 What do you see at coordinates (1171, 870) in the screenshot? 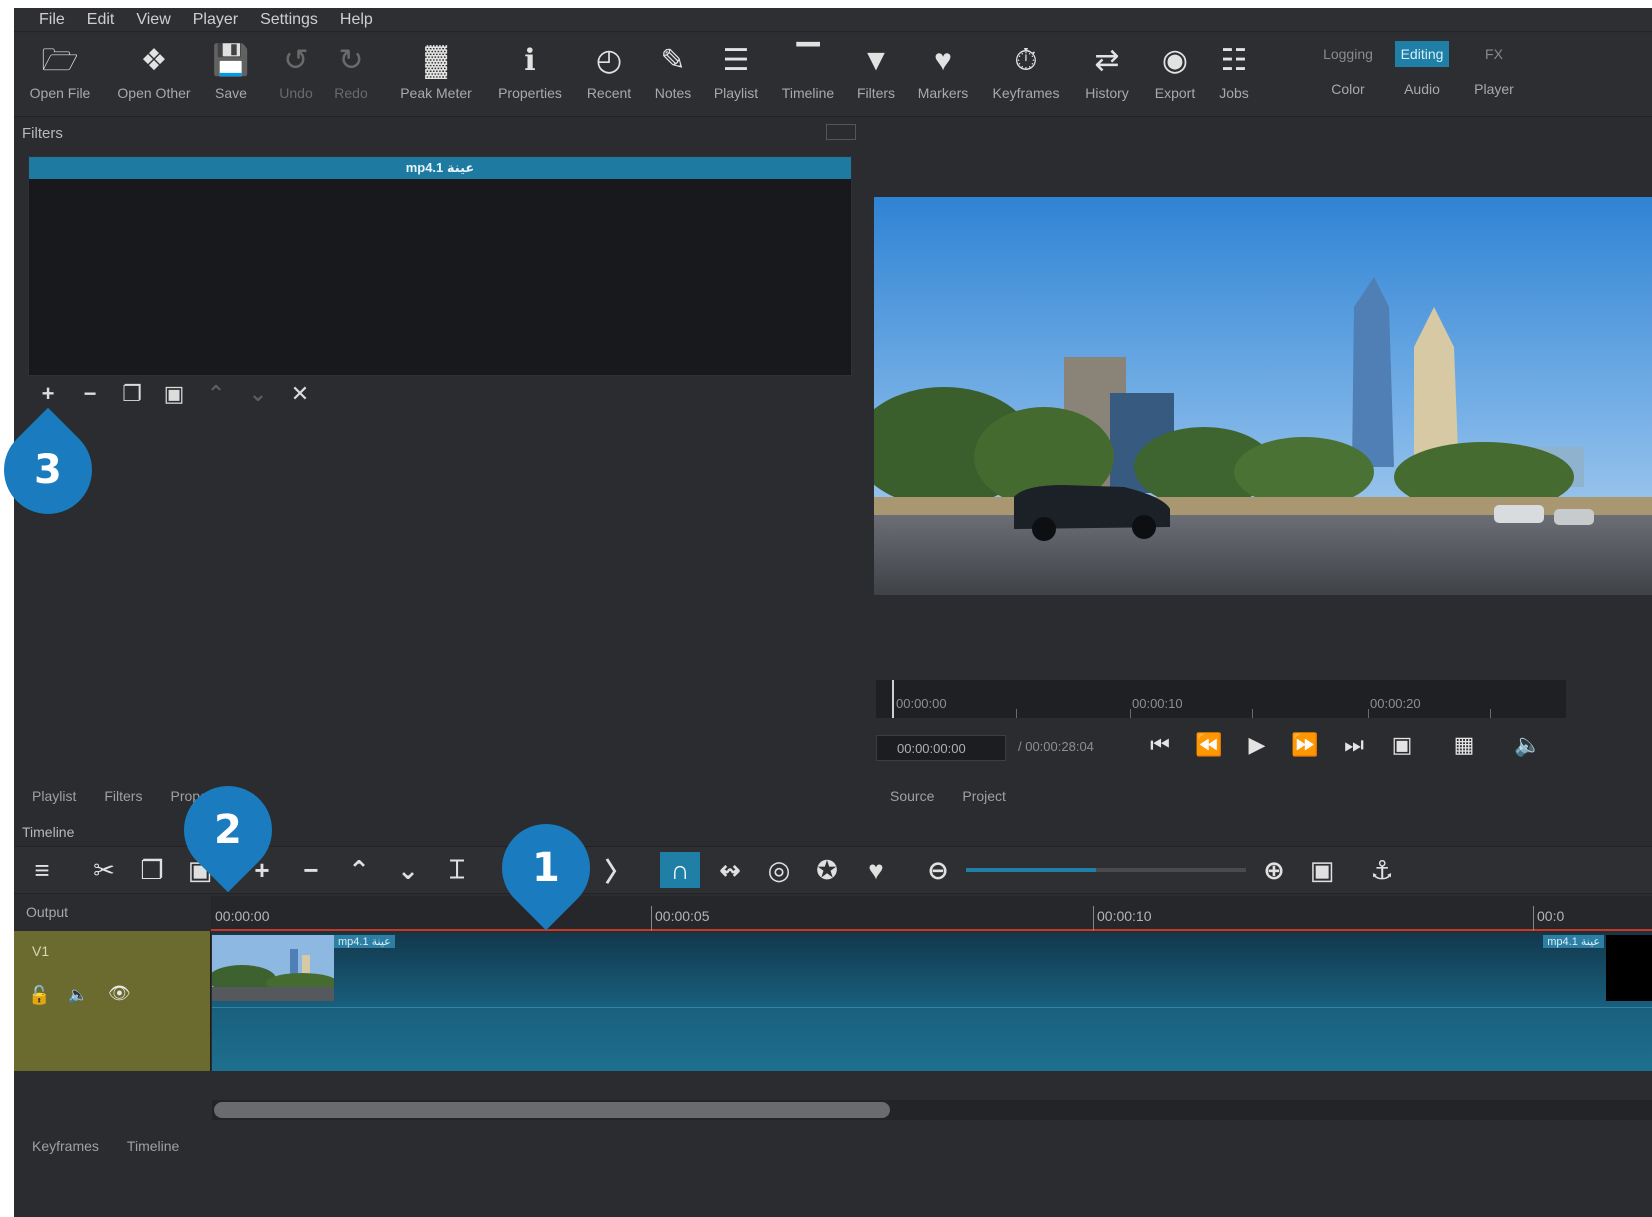
I see `zoom-slider-track` at bounding box center [1171, 870].